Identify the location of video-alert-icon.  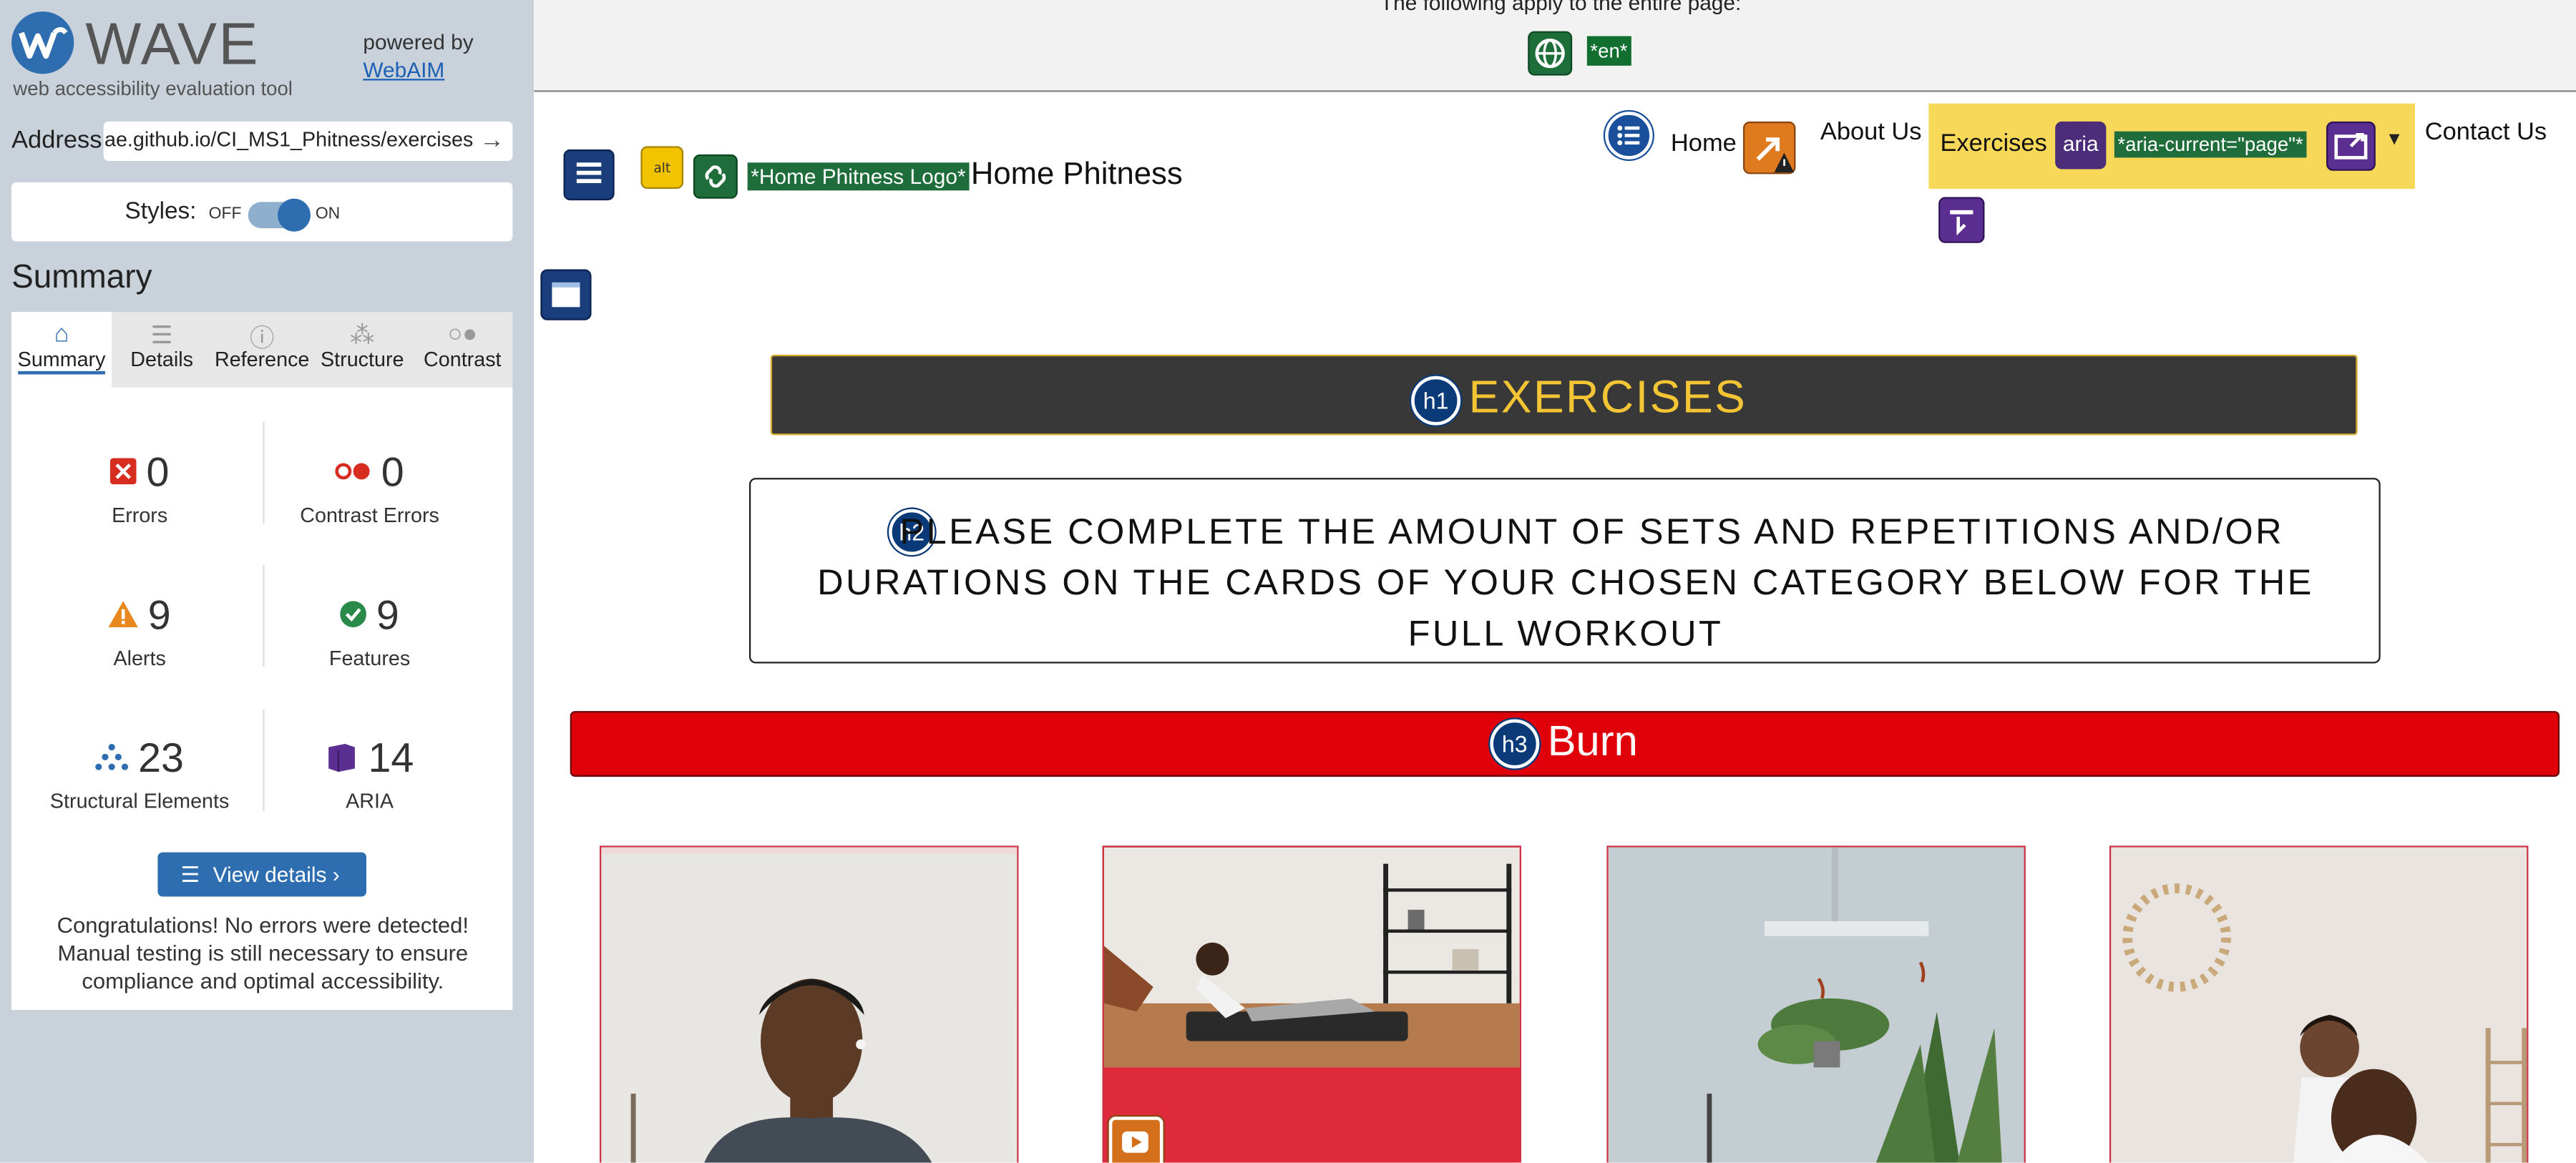
(1135, 1140).